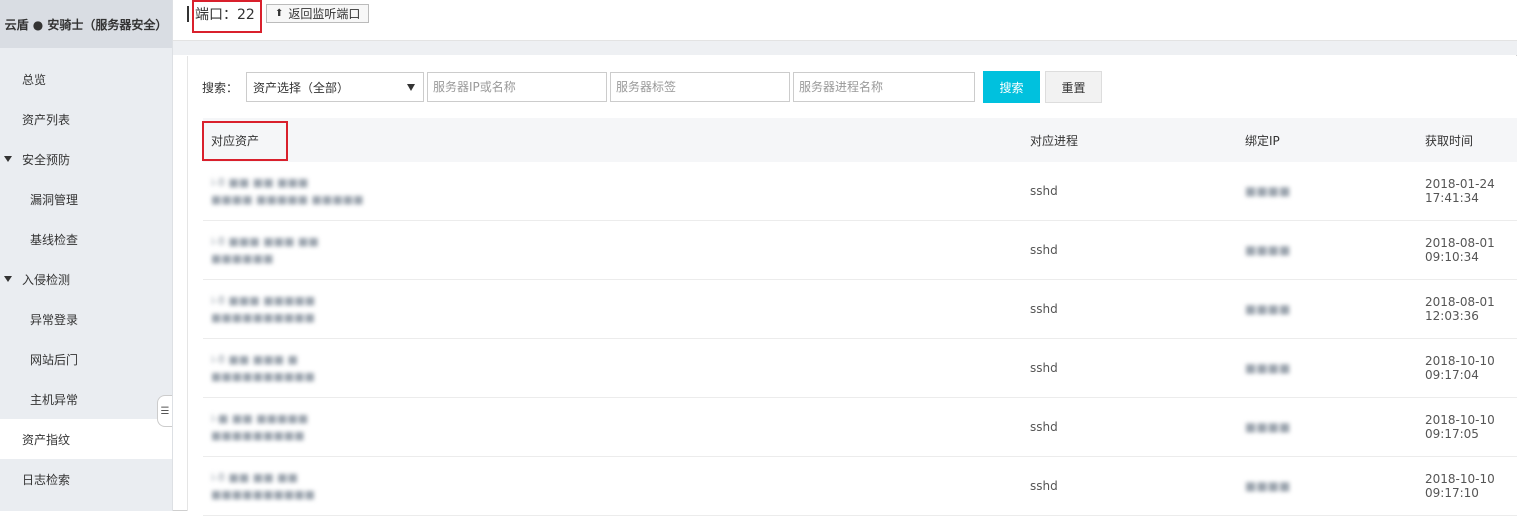 This screenshot has height=516, width=1517. I want to click on sidebar-item-label: 网站后门, so click(54, 359).